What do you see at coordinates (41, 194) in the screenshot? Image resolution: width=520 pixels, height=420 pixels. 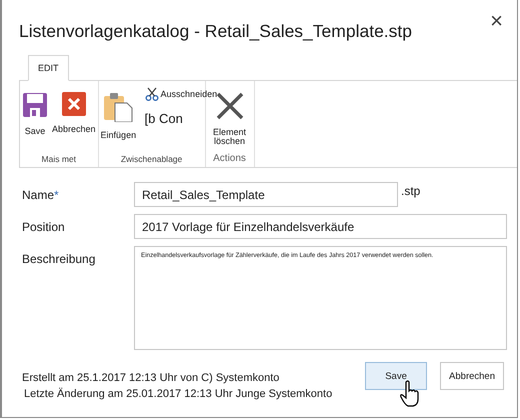 I see `field-label: Name*` at bounding box center [41, 194].